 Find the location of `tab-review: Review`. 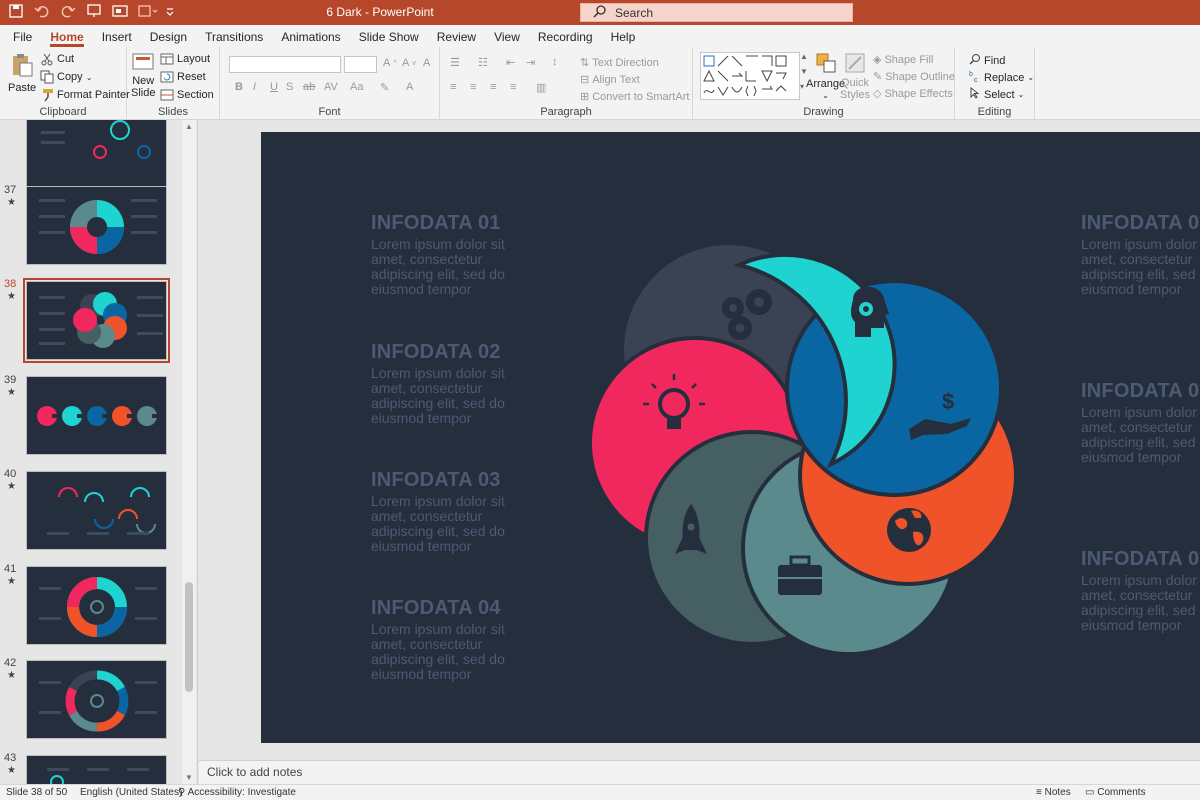

tab-review: Review is located at coordinates (456, 36).